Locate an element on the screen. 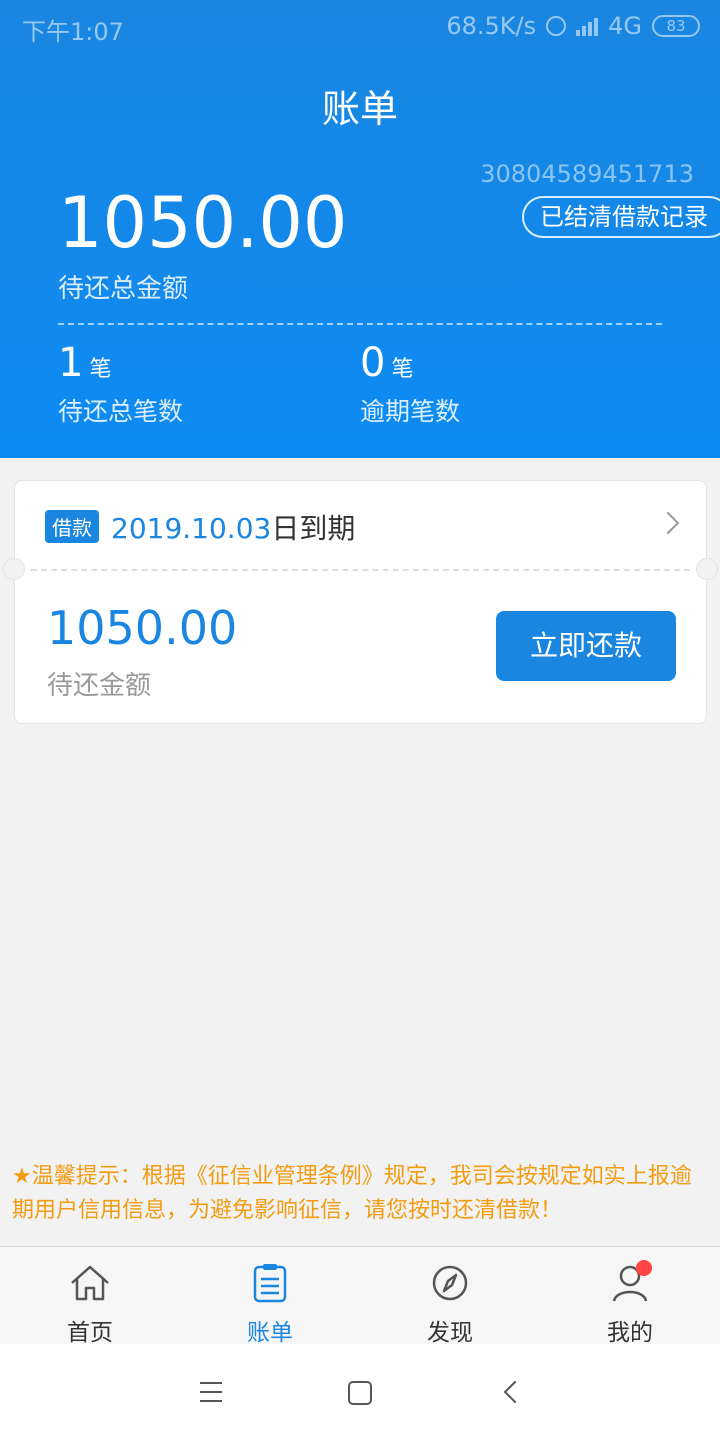 The image size is (720, 1440). pending-count: 1 is located at coordinates (71, 363).